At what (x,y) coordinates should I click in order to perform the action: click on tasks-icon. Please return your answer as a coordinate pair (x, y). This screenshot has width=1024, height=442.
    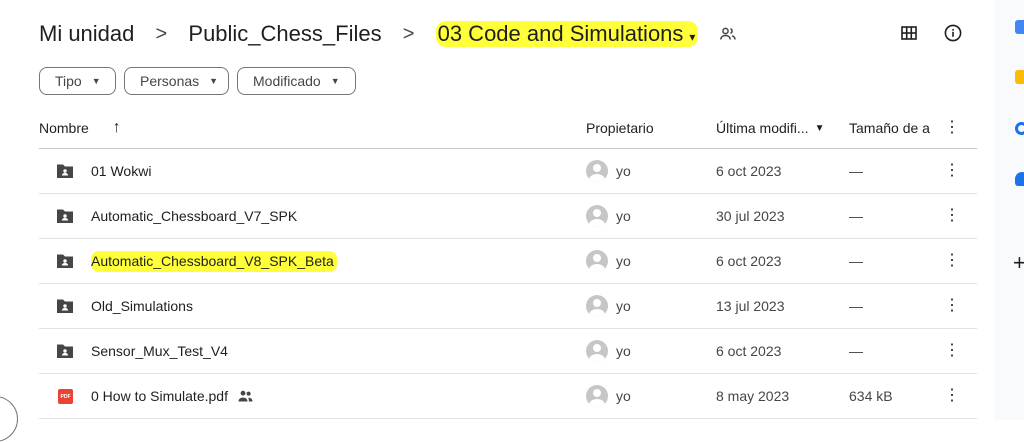
    Looking at the image, I should click on (1019, 128).